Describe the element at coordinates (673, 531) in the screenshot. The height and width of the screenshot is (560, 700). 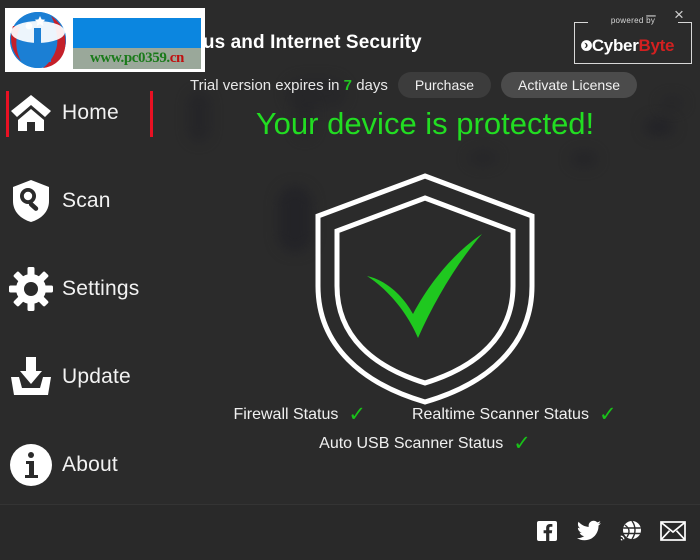
I see `email-icon` at that location.